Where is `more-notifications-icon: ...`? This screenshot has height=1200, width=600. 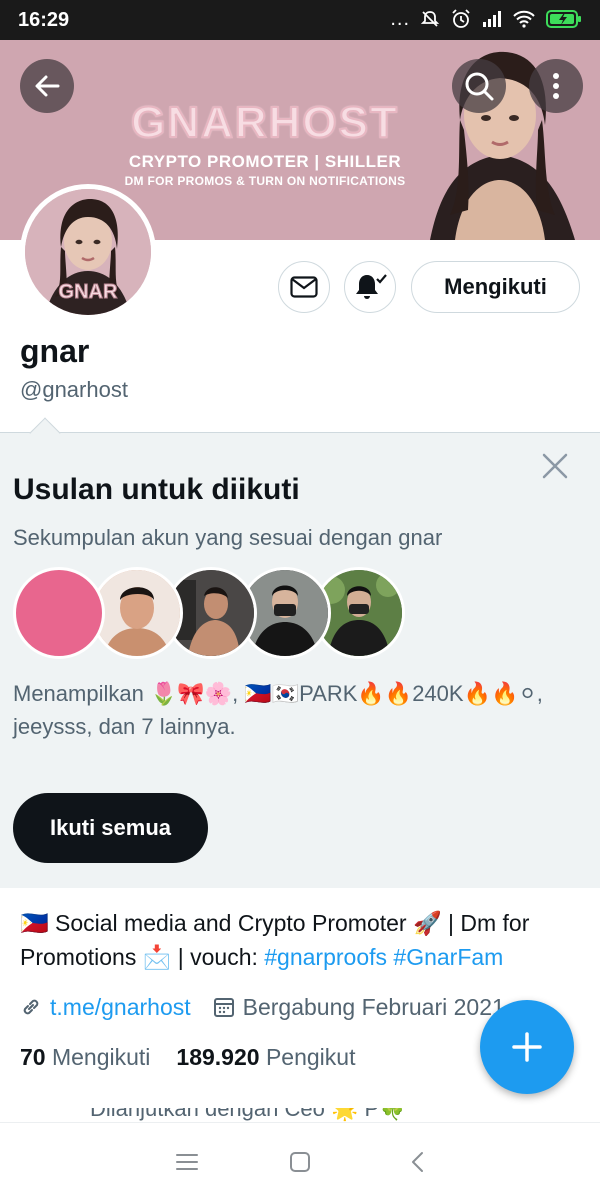
more-notifications-icon: ... is located at coordinates (400, 19).